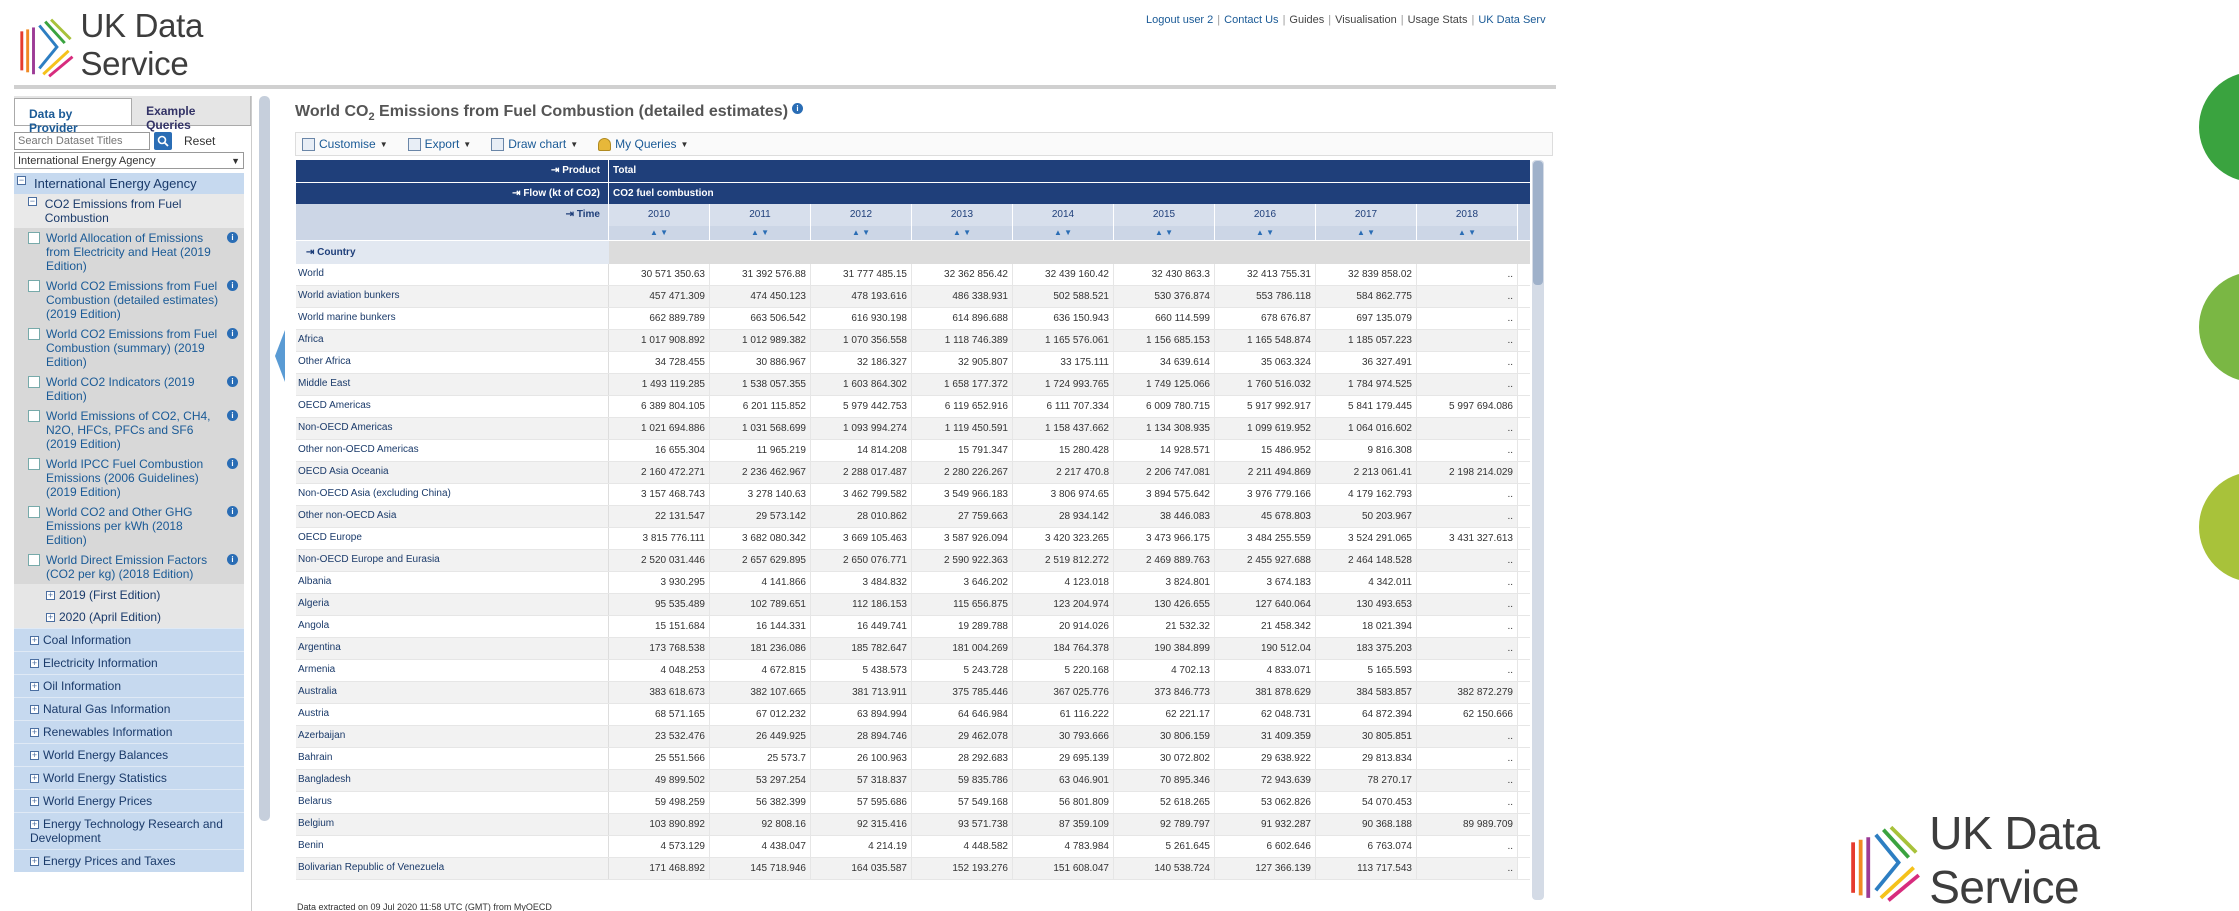 The width and height of the screenshot is (2239, 911). I want to click on row-country-label: Other Africa, so click(452, 362).